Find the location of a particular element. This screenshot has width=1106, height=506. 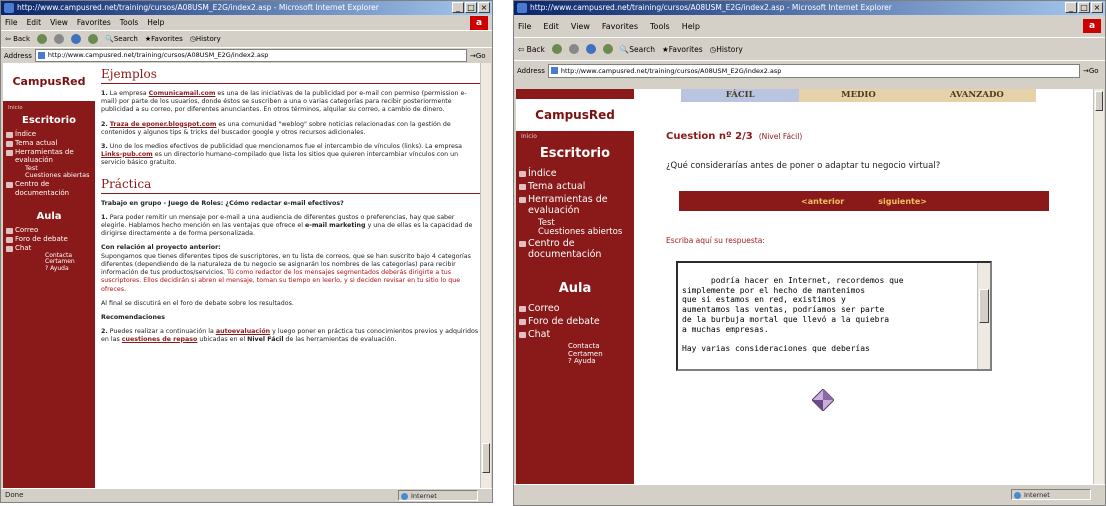

left-scroll-thumb is located at coordinates (486, 458).